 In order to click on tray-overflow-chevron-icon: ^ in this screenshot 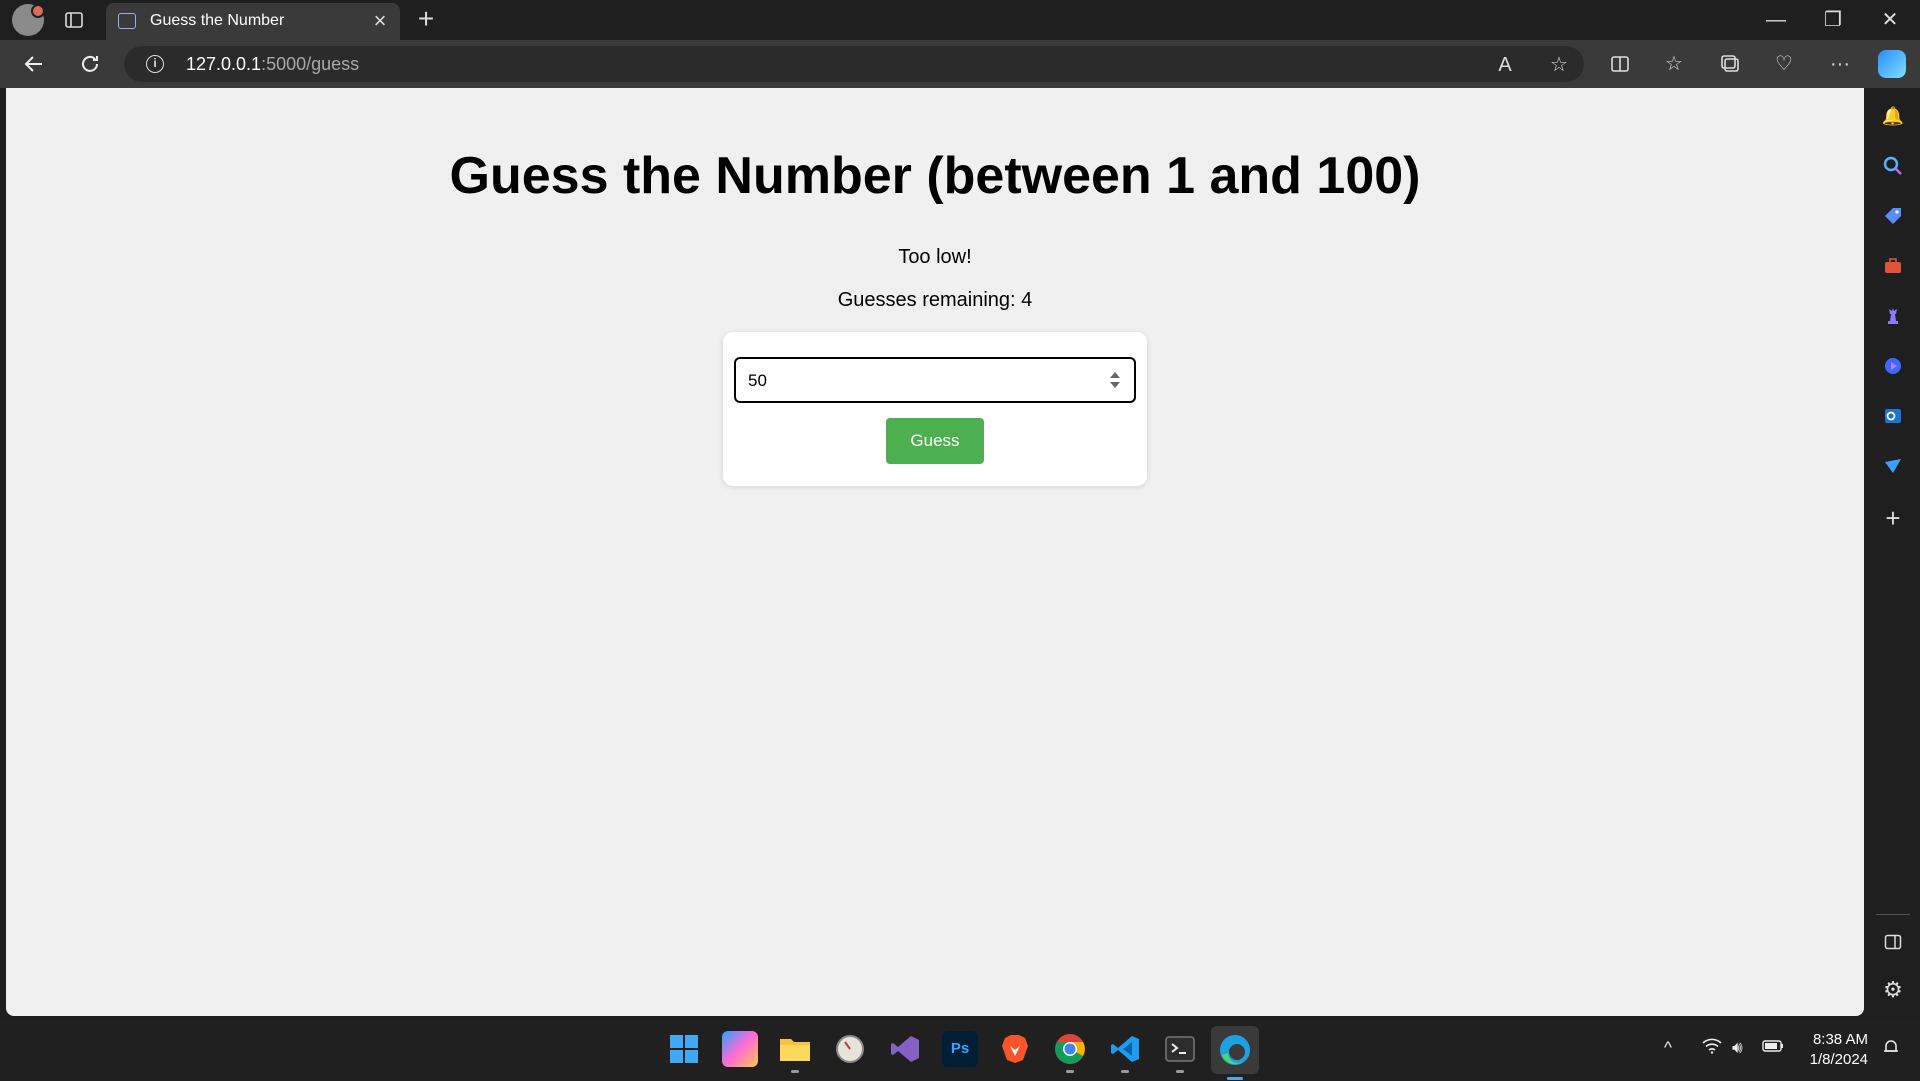, I will do `click(1668, 1048)`.